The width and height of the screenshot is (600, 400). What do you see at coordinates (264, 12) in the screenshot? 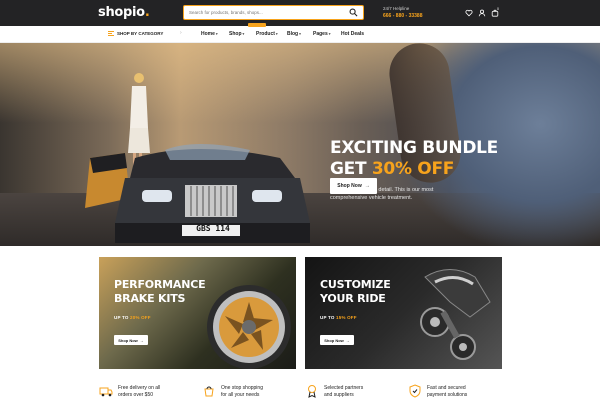
I see `search-input` at bounding box center [264, 12].